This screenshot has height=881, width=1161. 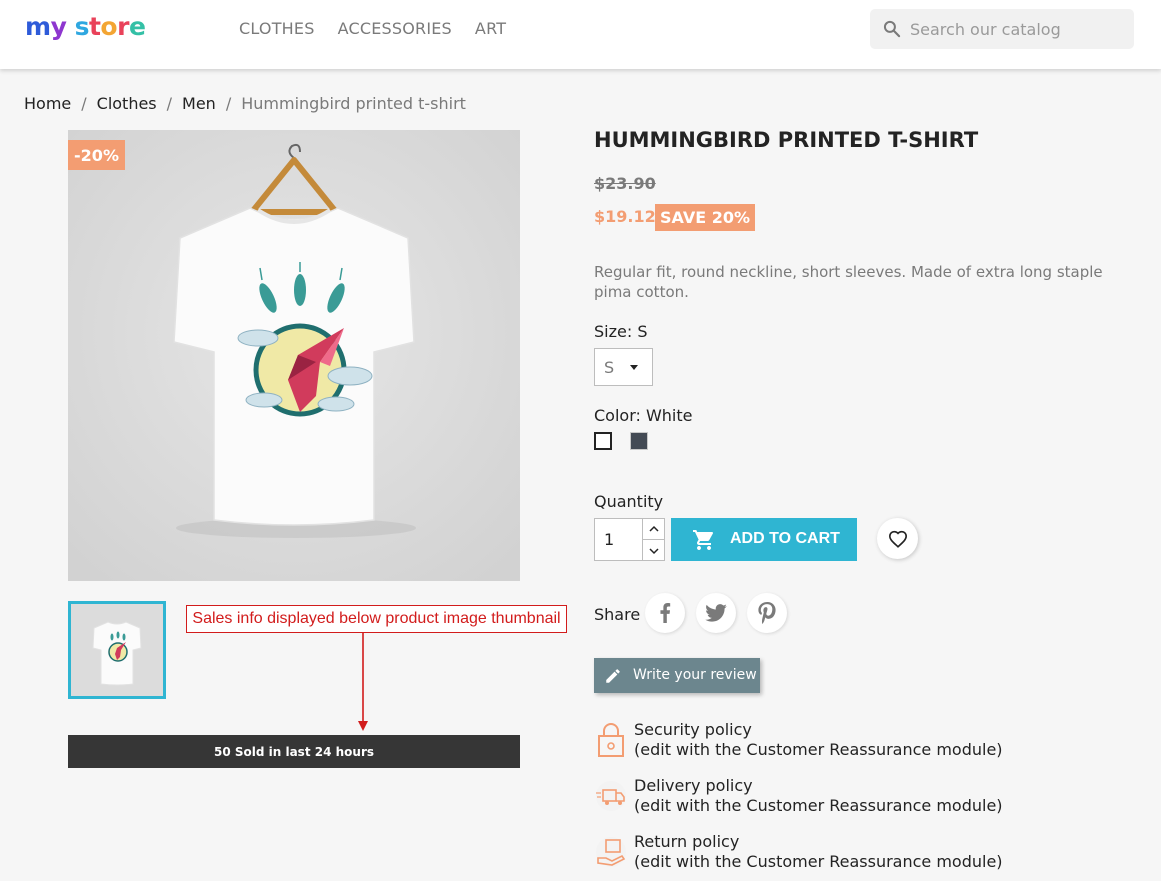 What do you see at coordinates (353, 103) in the screenshot?
I see `breadcrumb-current: Hummingbird printed t-shirt` at bounding box center [353, 103].